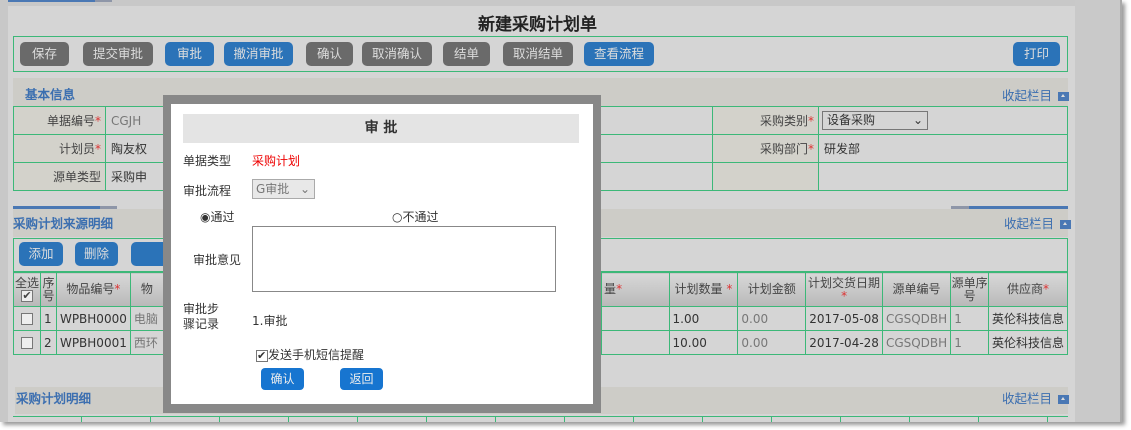 The image size is (1131, 430). What do you see at coordinates (50, 94) in the screenshot?
I see `basic-info-title: 基本信息` at bounding box center [50, 94].